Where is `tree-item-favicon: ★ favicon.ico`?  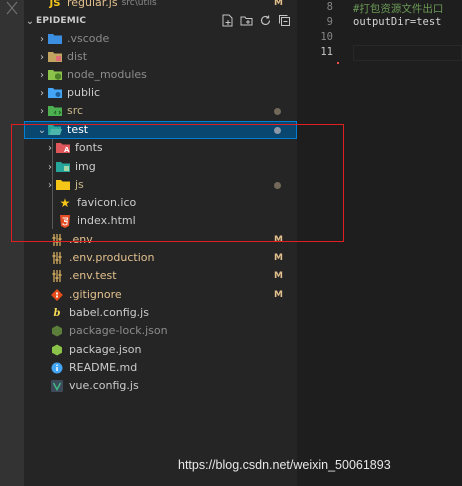 tree-item-favicon: ★ favicon.ico is located at coordinates (160, 203).